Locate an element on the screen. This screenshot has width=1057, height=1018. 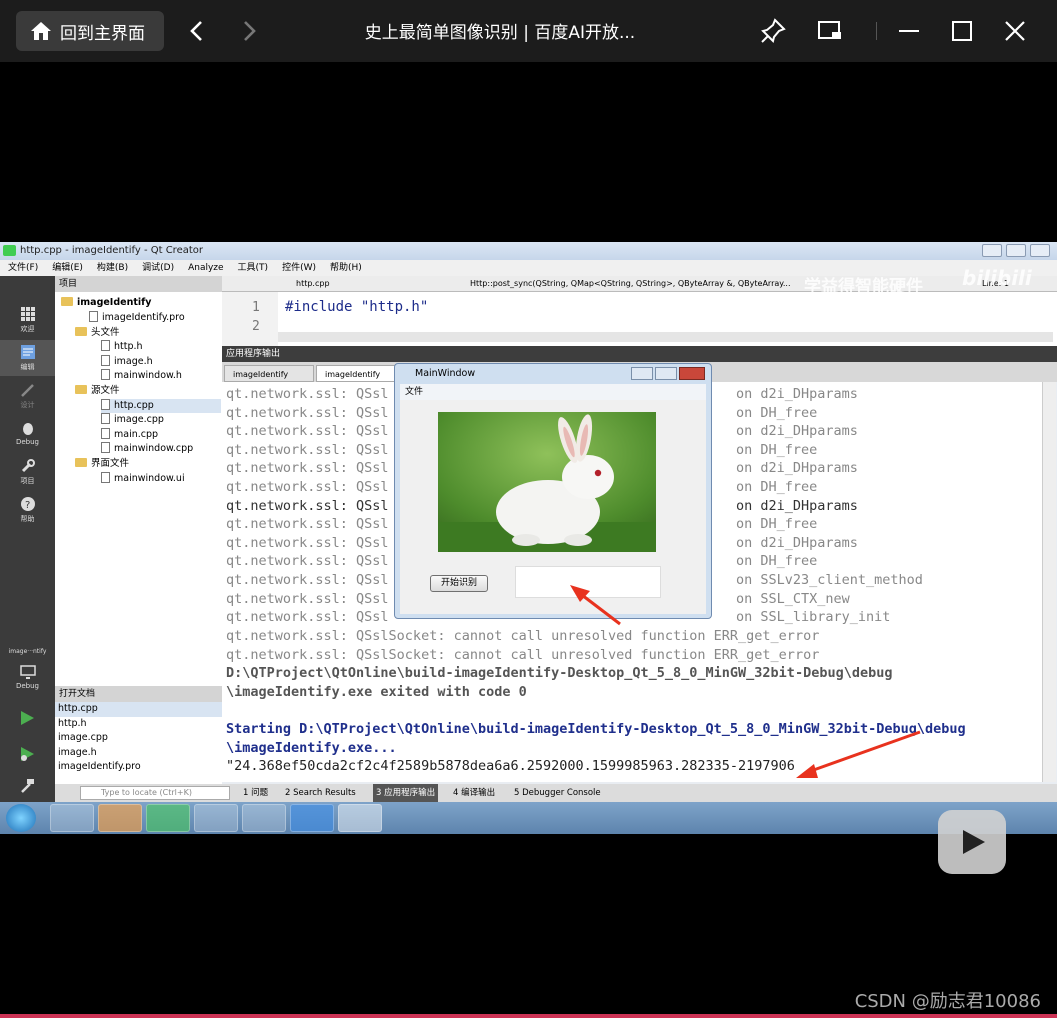
play-icon is located at coordinates (974, 842).